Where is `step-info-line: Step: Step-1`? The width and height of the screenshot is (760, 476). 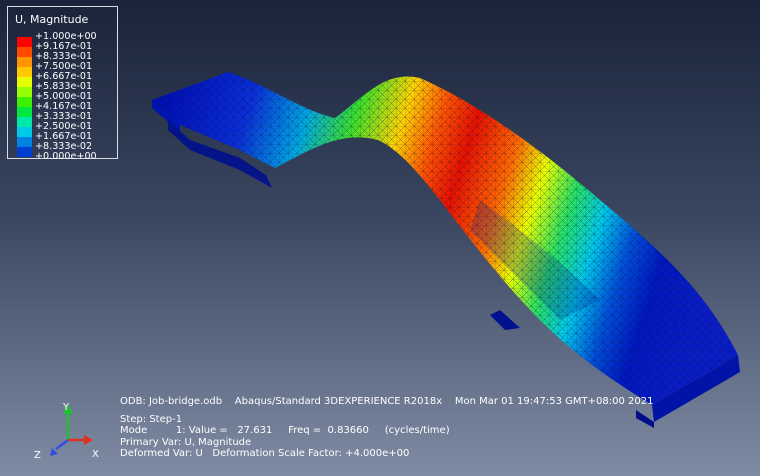
step-info-line: Step: Step-1 is located at coordinates (151, 420).